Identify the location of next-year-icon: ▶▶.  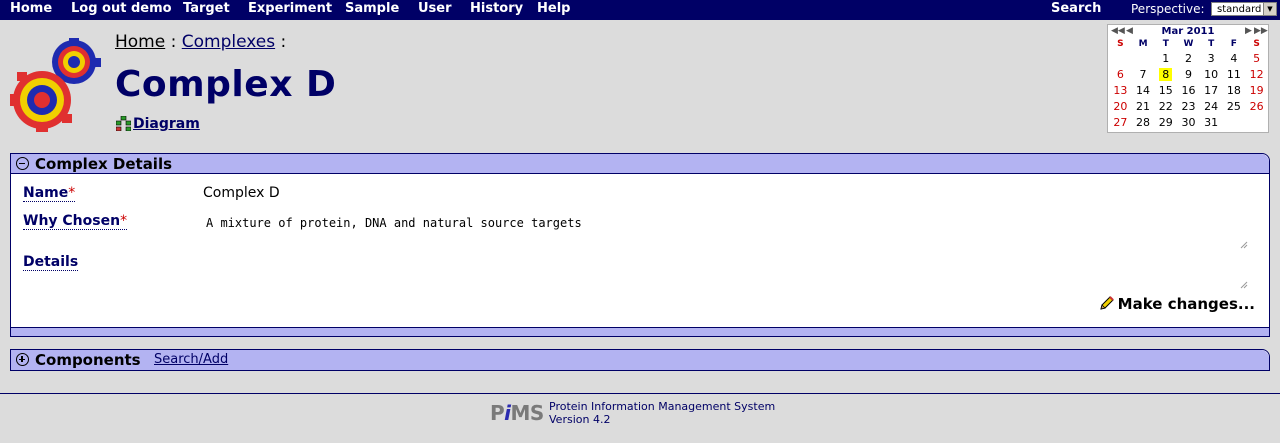
(1261, 31).